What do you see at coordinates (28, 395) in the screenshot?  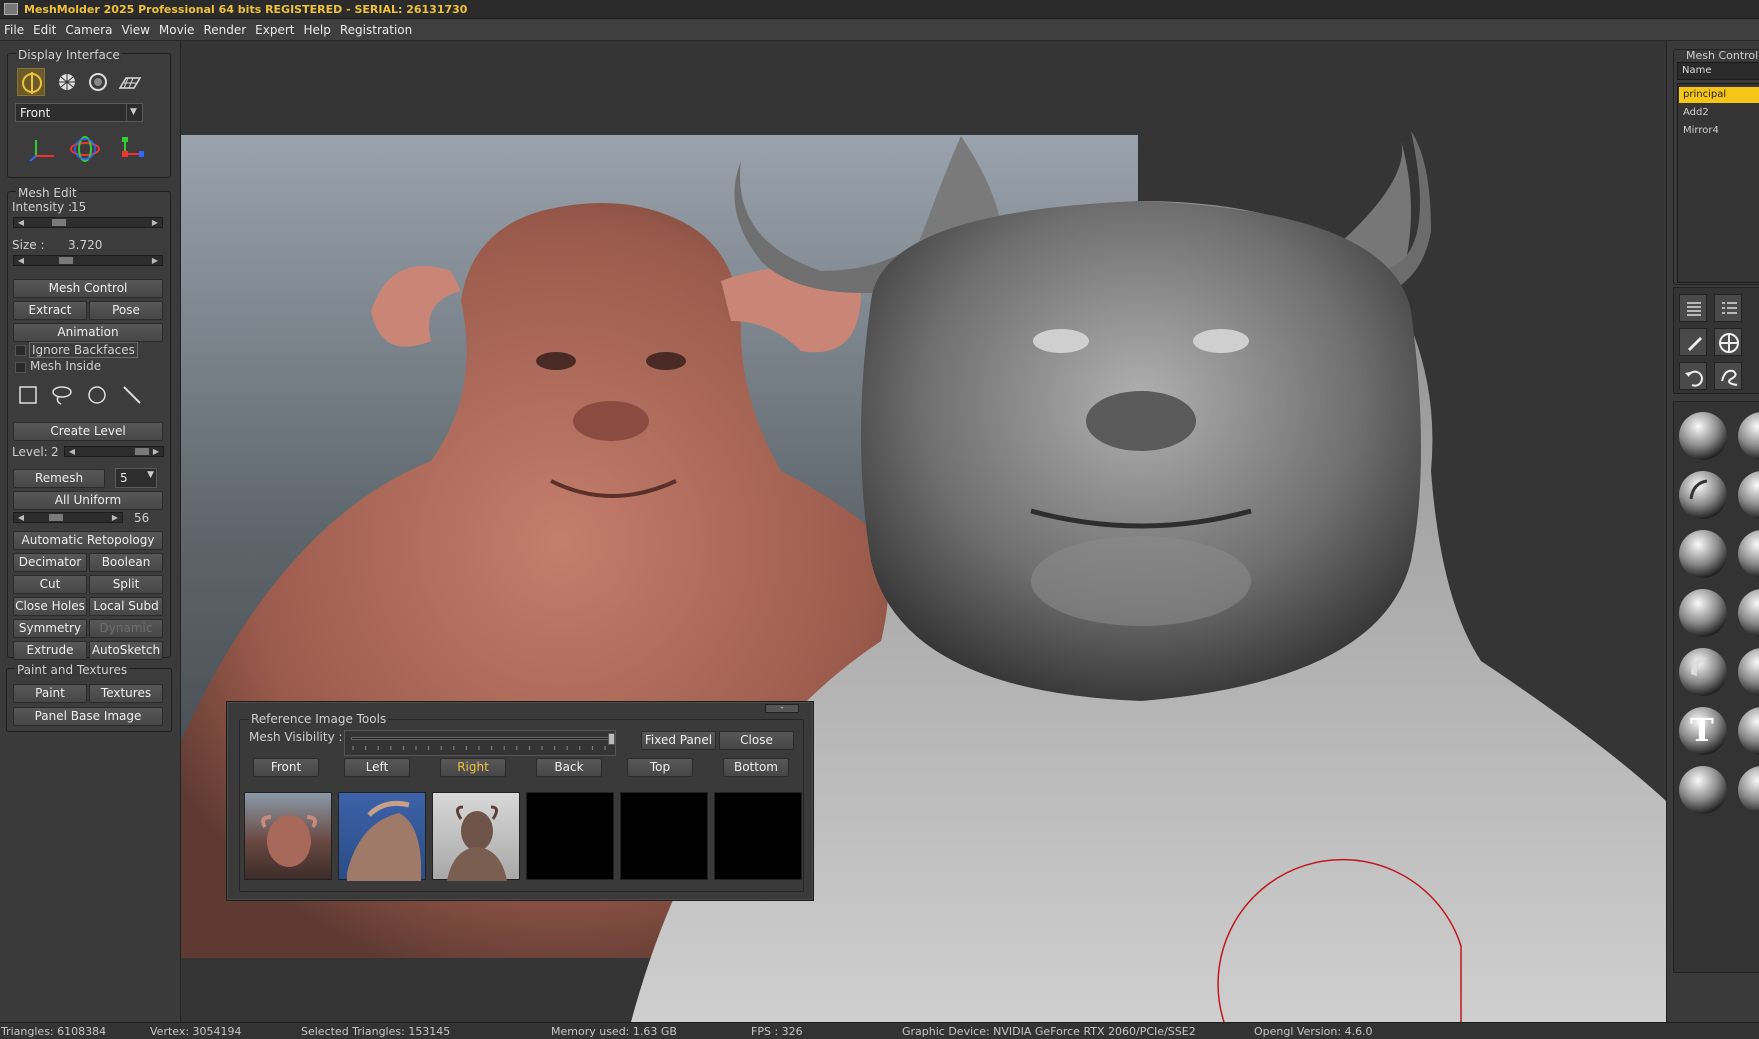 I see `rectangle-select-icon` at bounding box center [28, 395].